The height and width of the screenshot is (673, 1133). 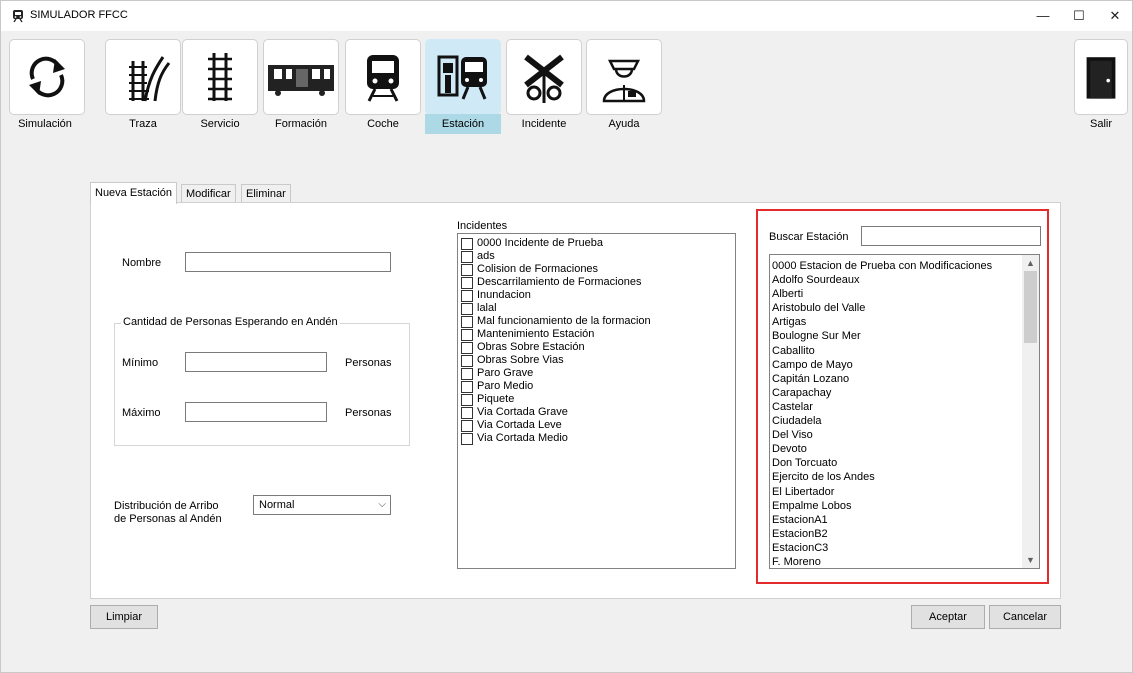 What do you see at coordinates (596, 360) in the screenshot?
I see `incidente-item: Obras Sobre Vias` at bounding box center [596, 360].